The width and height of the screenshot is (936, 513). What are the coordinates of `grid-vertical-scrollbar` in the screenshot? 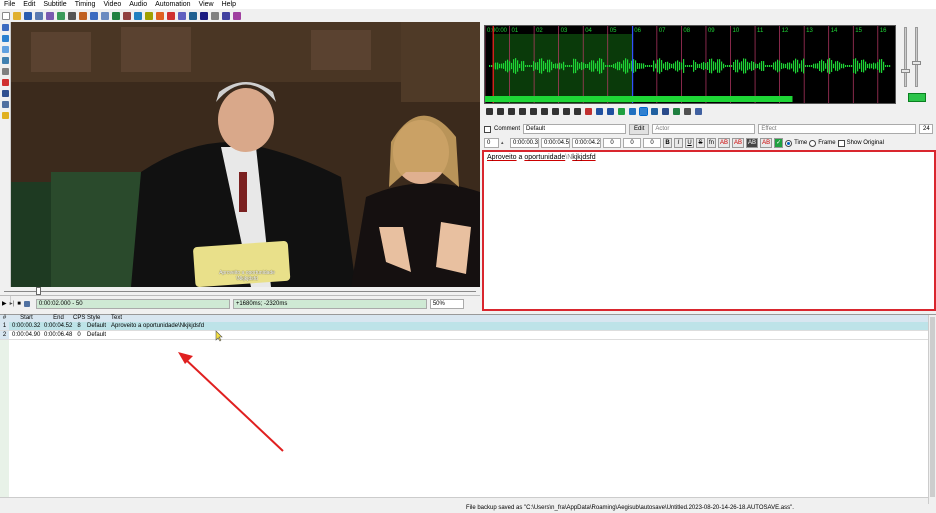 It's located at (932, 409).